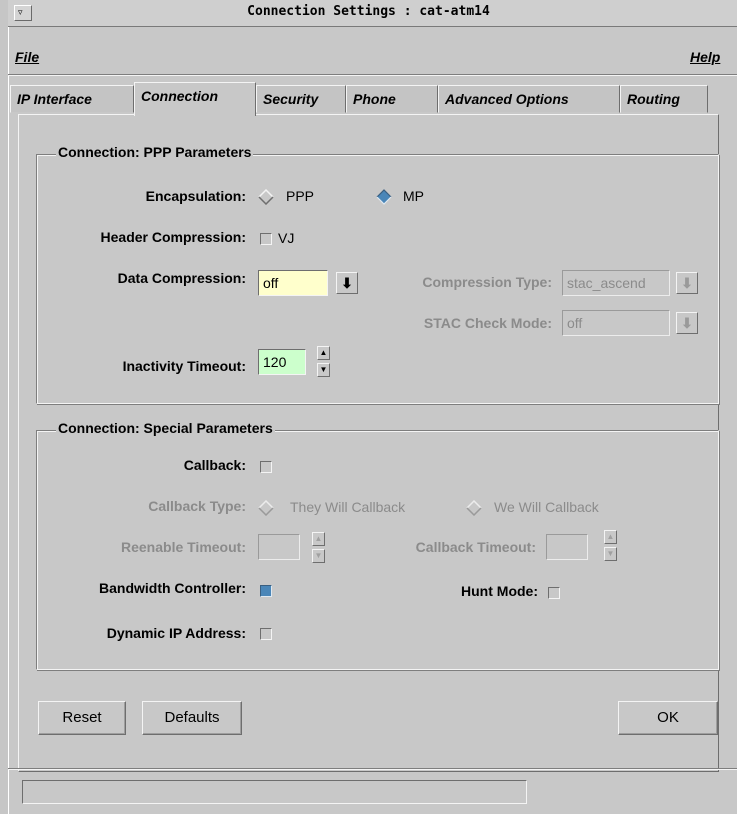 Image resolution: width=737 pixels, height=814 pixels. I want to click on reenable-timeout-input: 0, so click(279, 547).